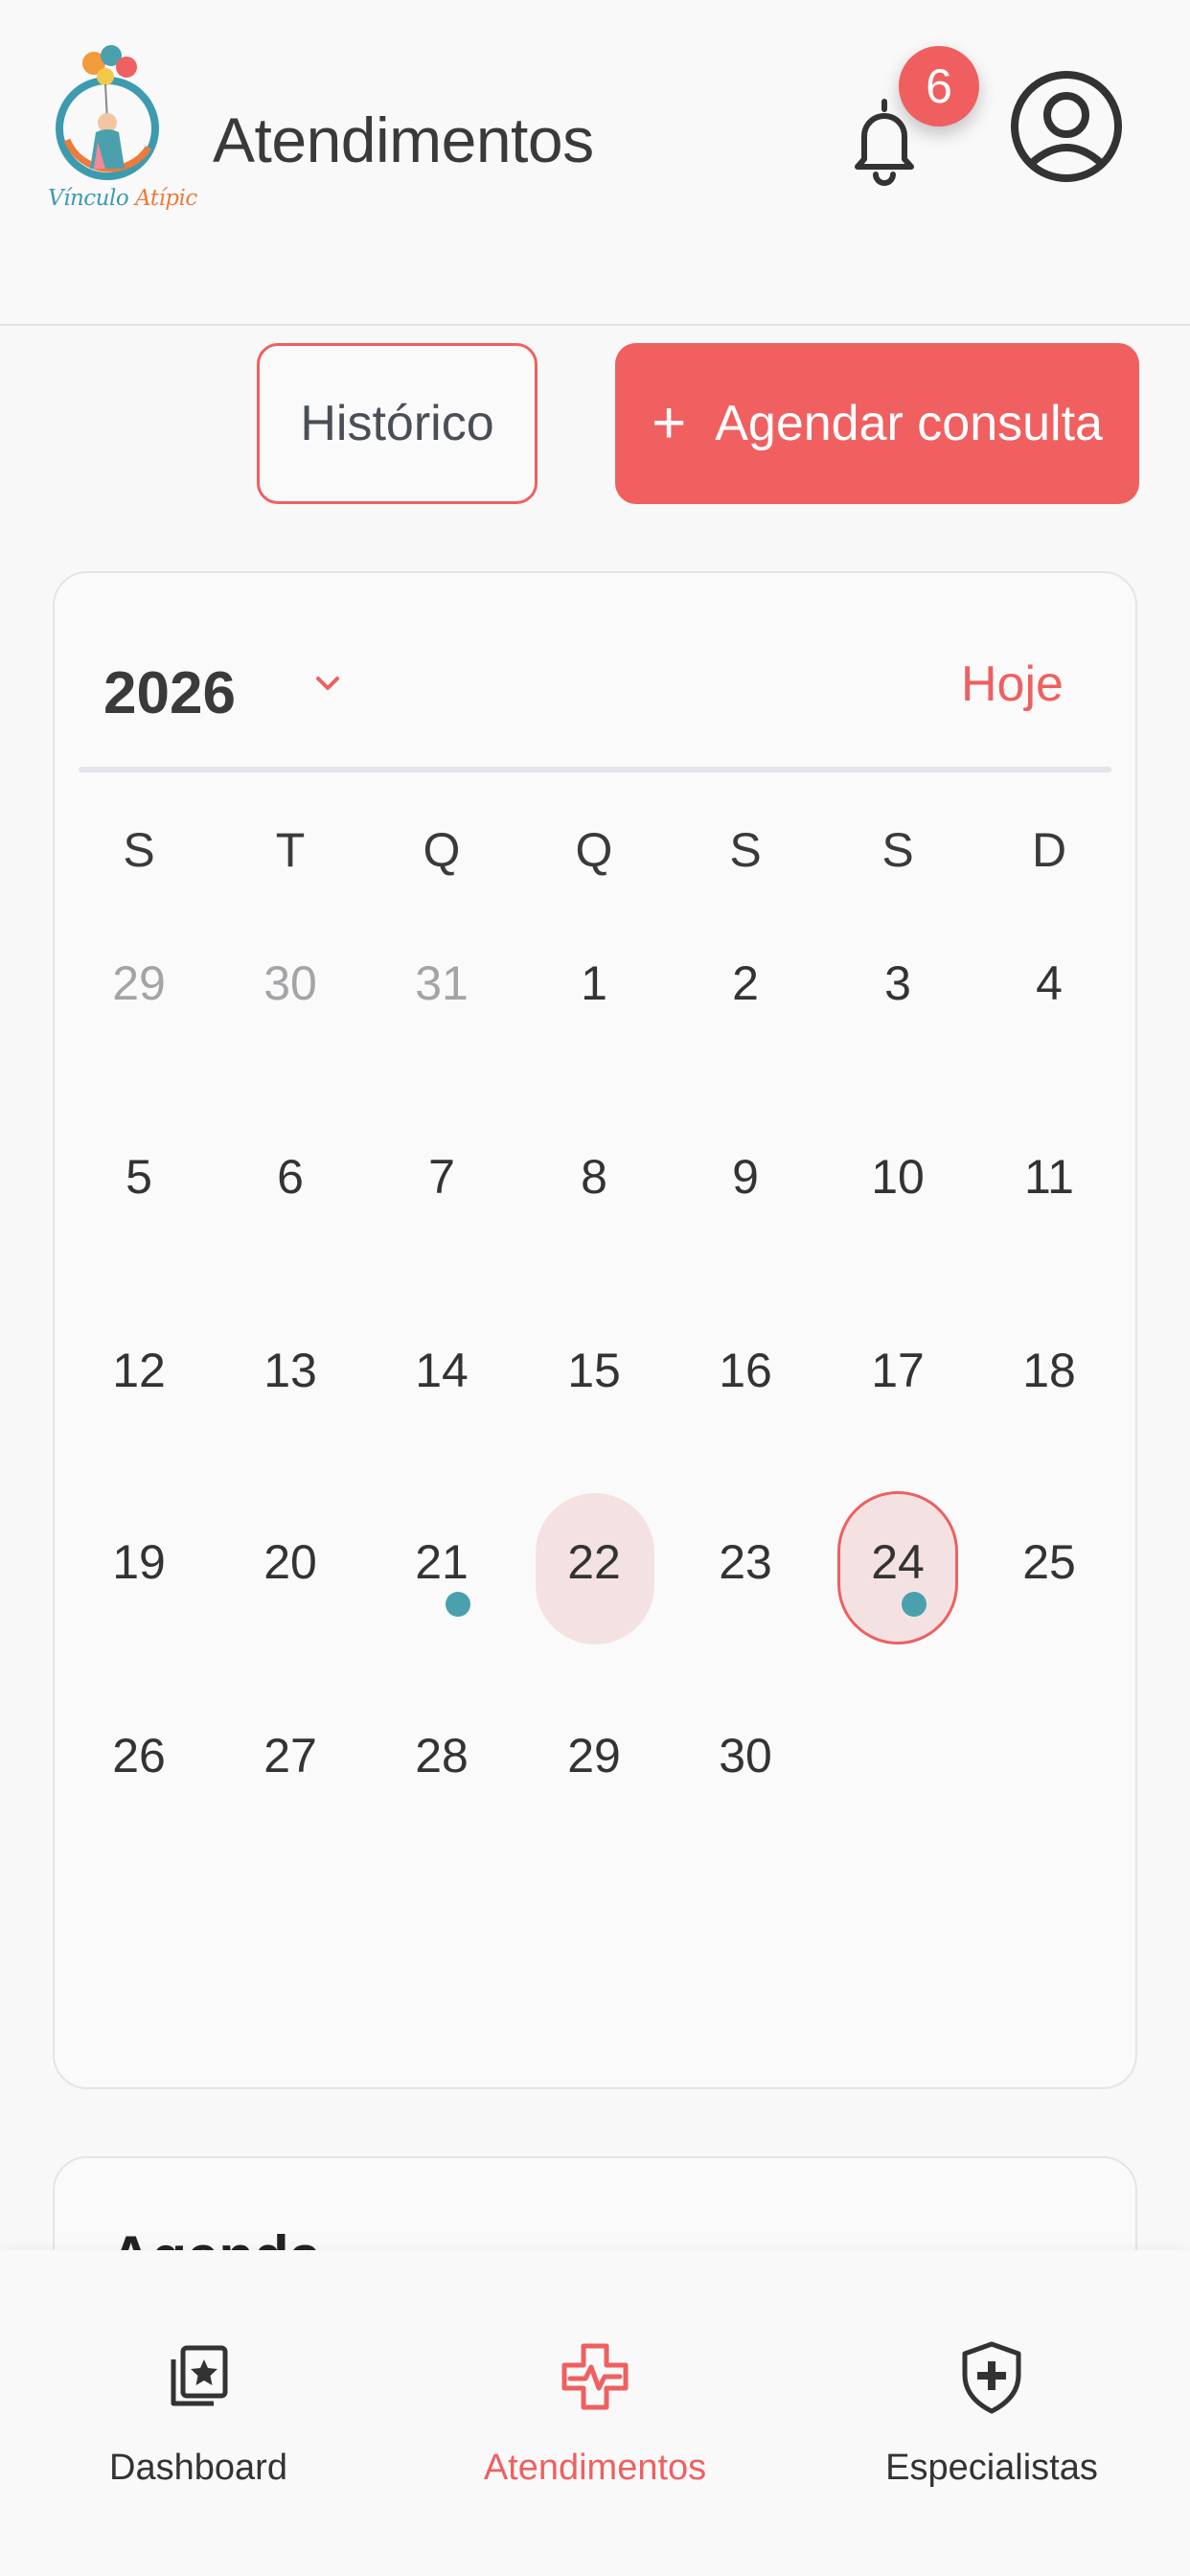 Image resolution: width=1190 pixels, height=2576 pixels. What do you see at coordinates (594, 1562) in the screenshot?
I see `calendar-day: 22` at bounding box center [594, 1562].